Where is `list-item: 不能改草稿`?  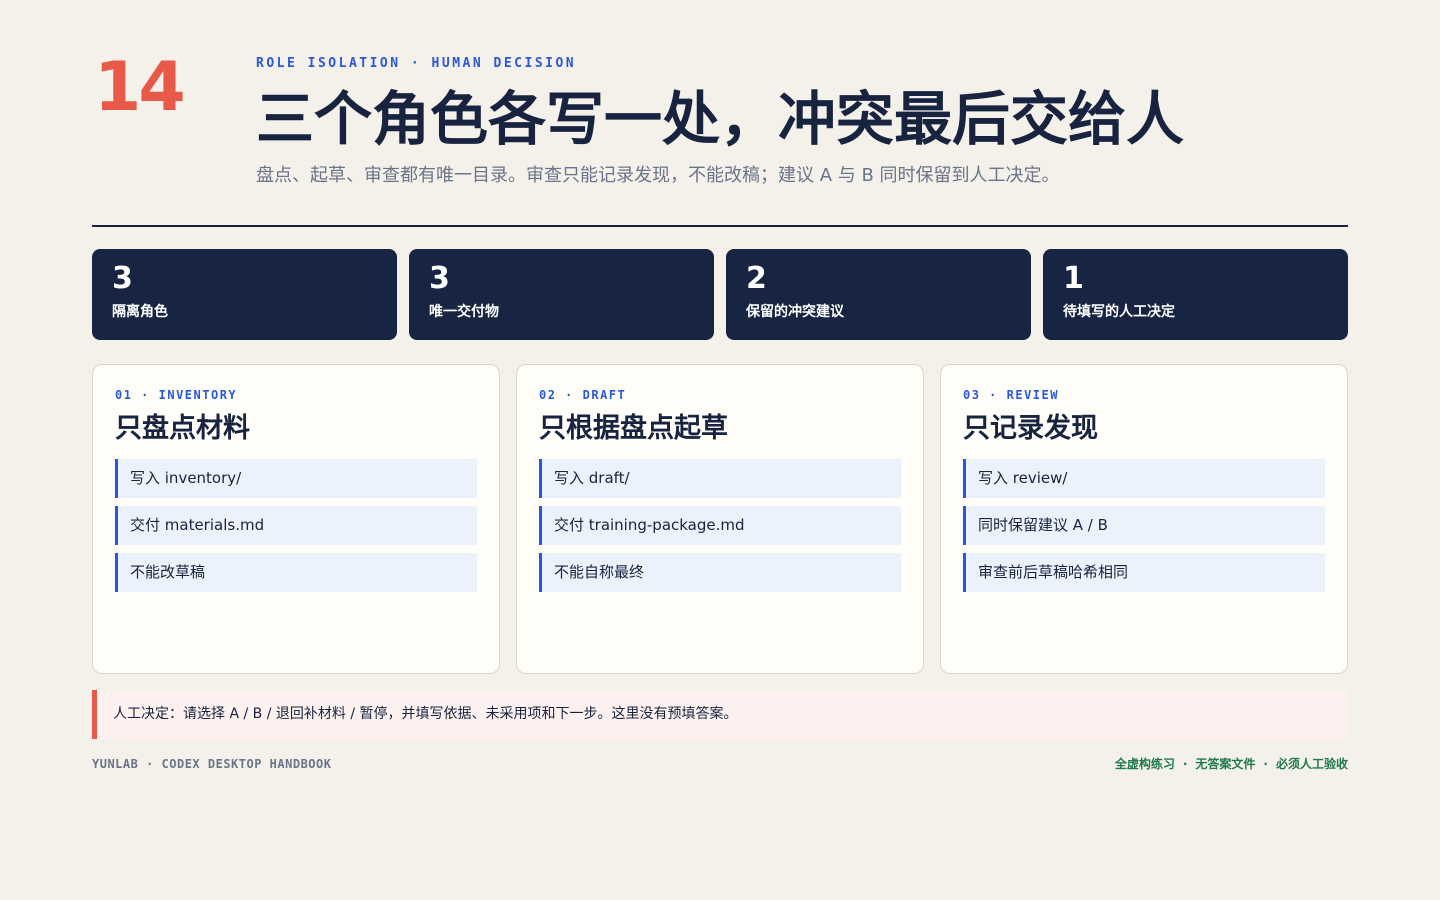
list-item: 不能改草稿 is located at coordinates (296, 572).